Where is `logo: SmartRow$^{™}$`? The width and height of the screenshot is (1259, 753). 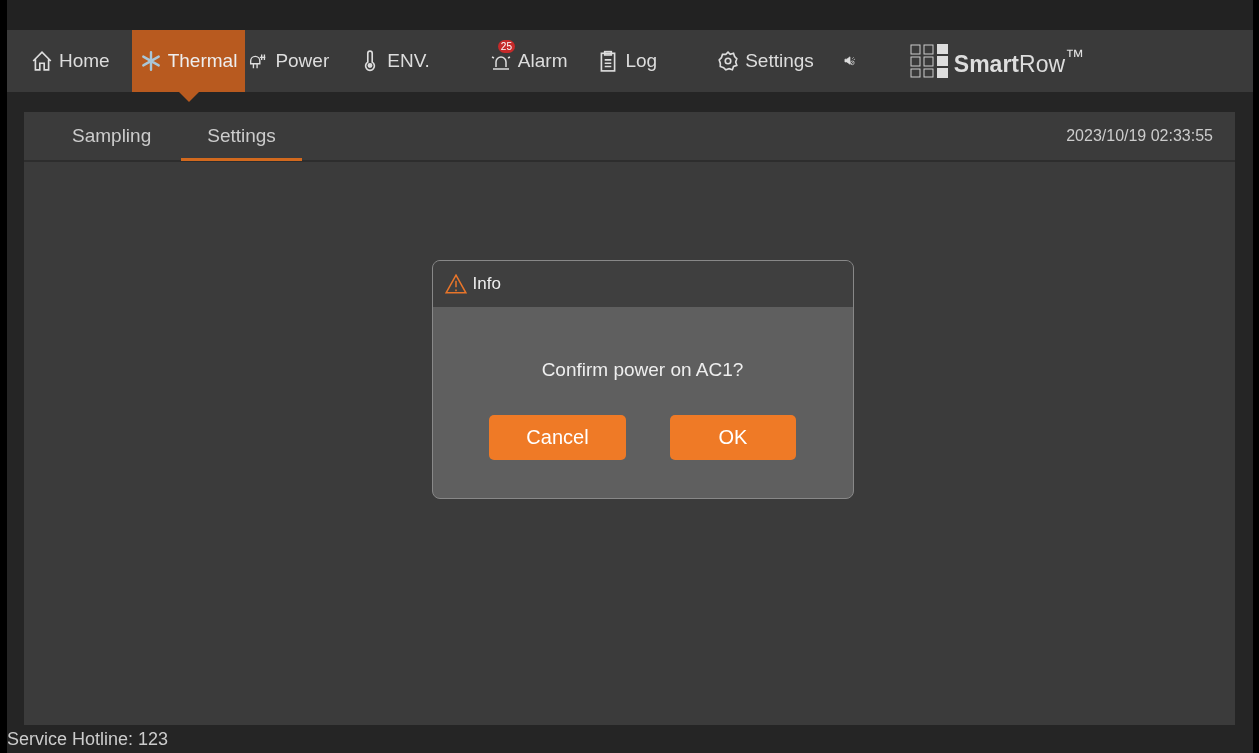 logo: SmartRow$^{™}$ is located at coordinates (997, 61).